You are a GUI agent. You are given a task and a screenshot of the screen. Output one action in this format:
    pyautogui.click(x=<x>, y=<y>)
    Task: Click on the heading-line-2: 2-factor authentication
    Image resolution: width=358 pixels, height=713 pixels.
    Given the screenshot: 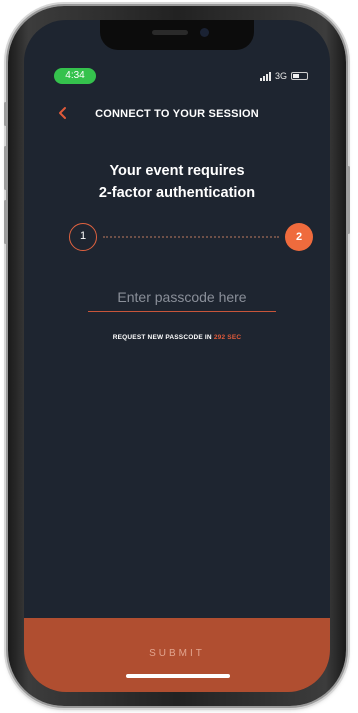 What is the action you would take?
    pyautogui.click(x=177, y=193)
    